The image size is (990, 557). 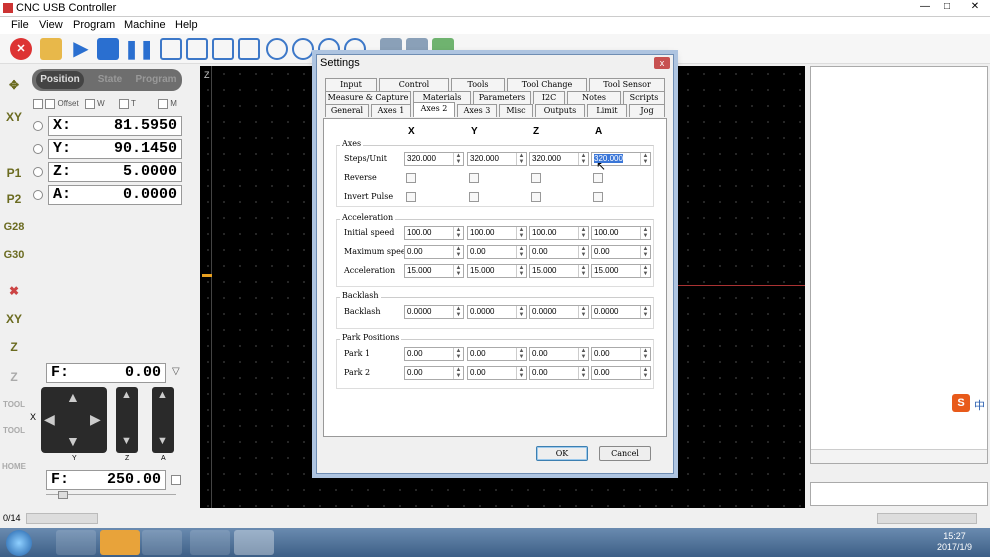 What do you see at coordinates (474, 178) in the screenshot?
I see `reverse-y-checkbox` at bounding box center [474, 178].